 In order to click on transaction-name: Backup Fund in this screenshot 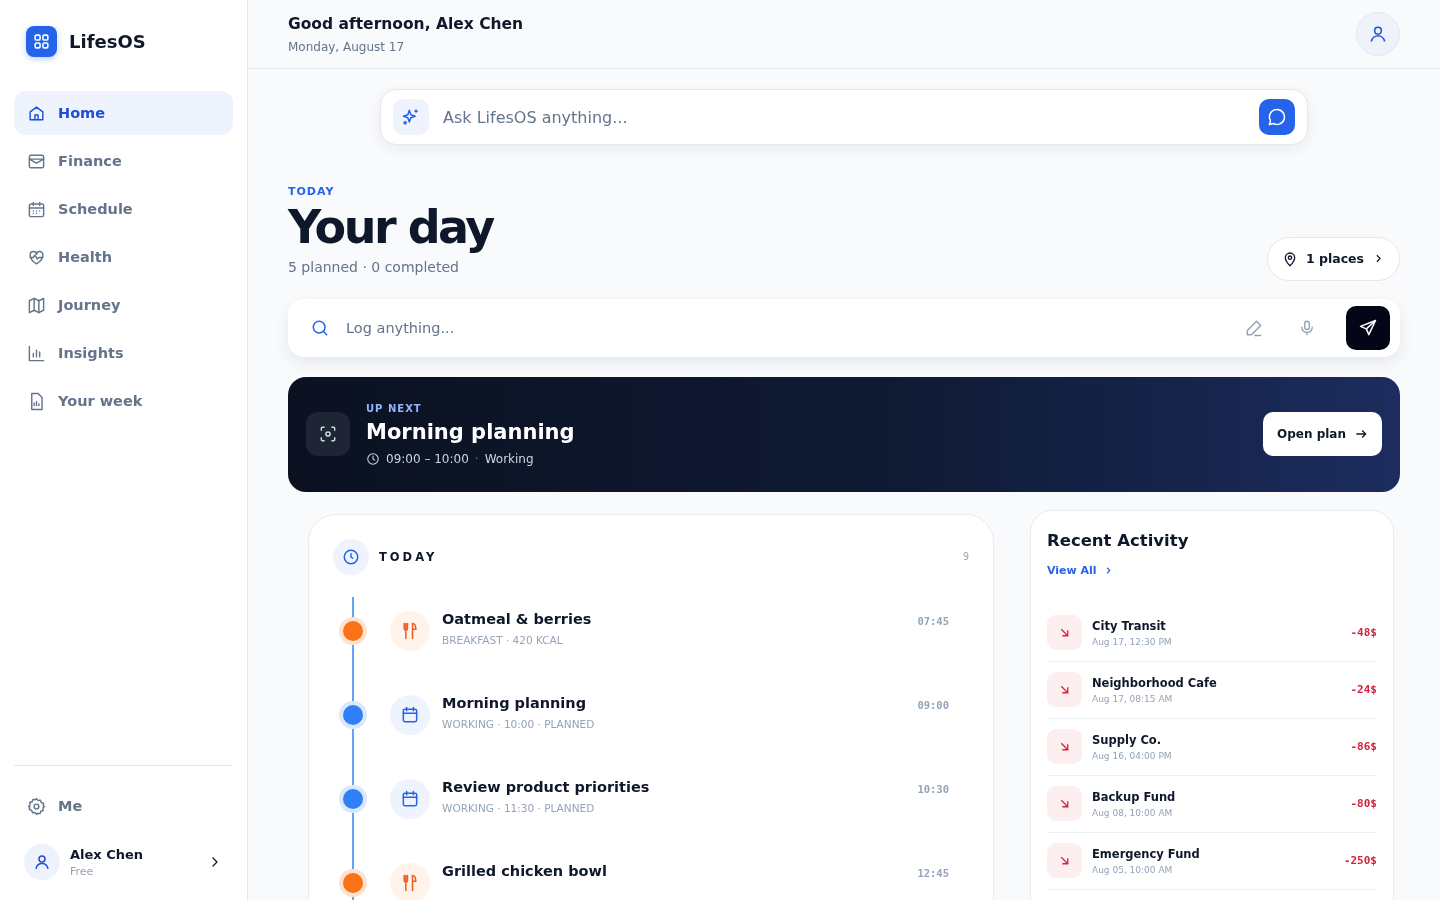, I will do `click(1134, 796)`.